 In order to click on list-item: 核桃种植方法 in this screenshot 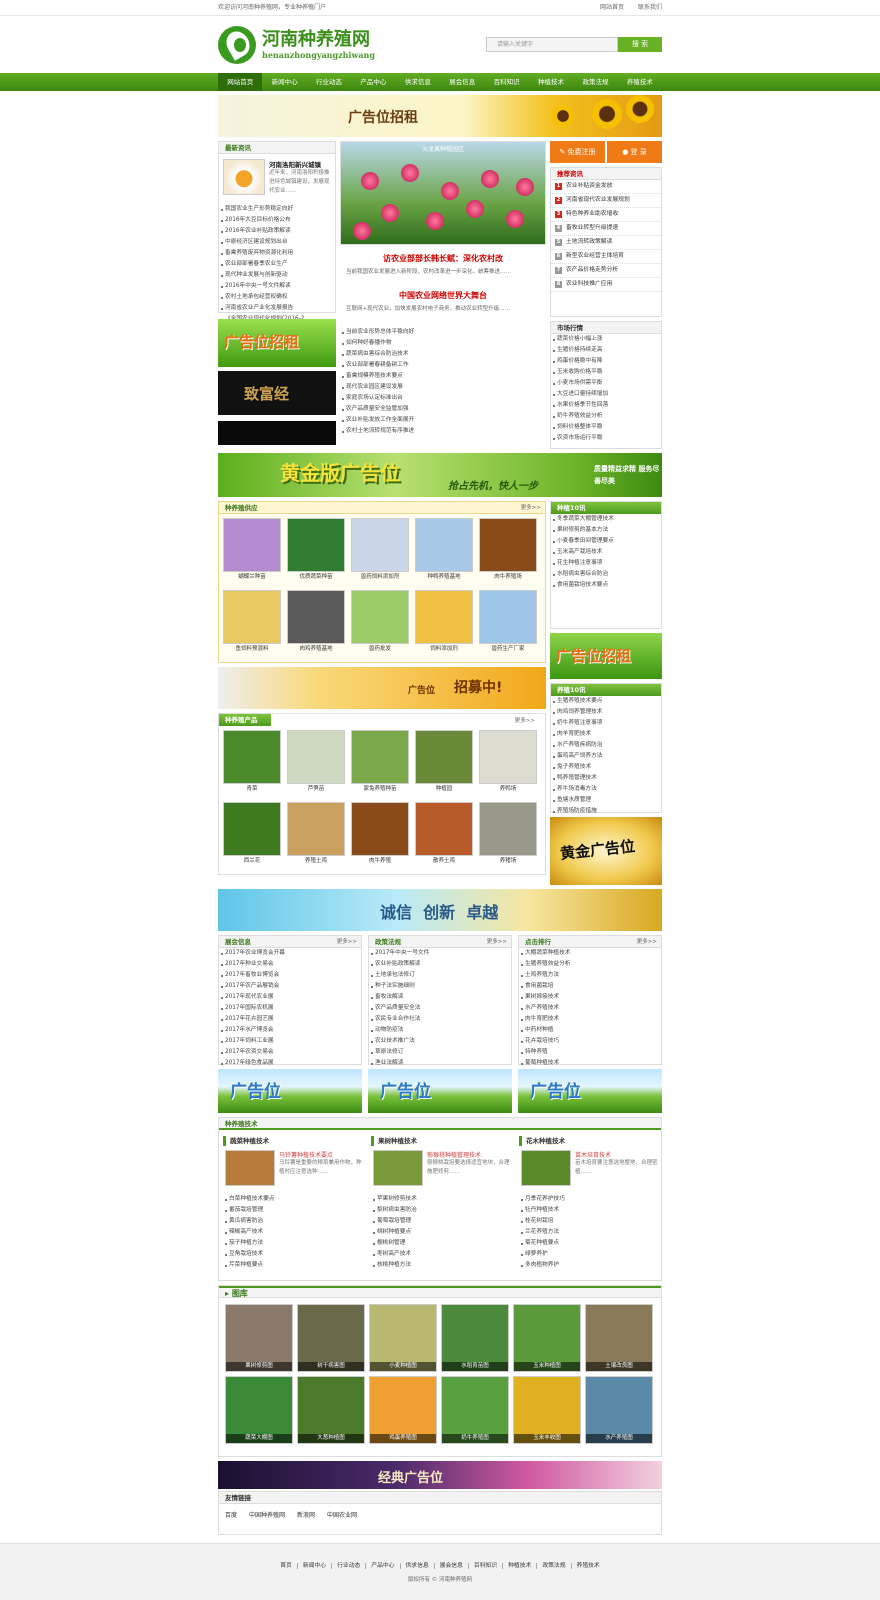, I will do `click(442, 1265)`.